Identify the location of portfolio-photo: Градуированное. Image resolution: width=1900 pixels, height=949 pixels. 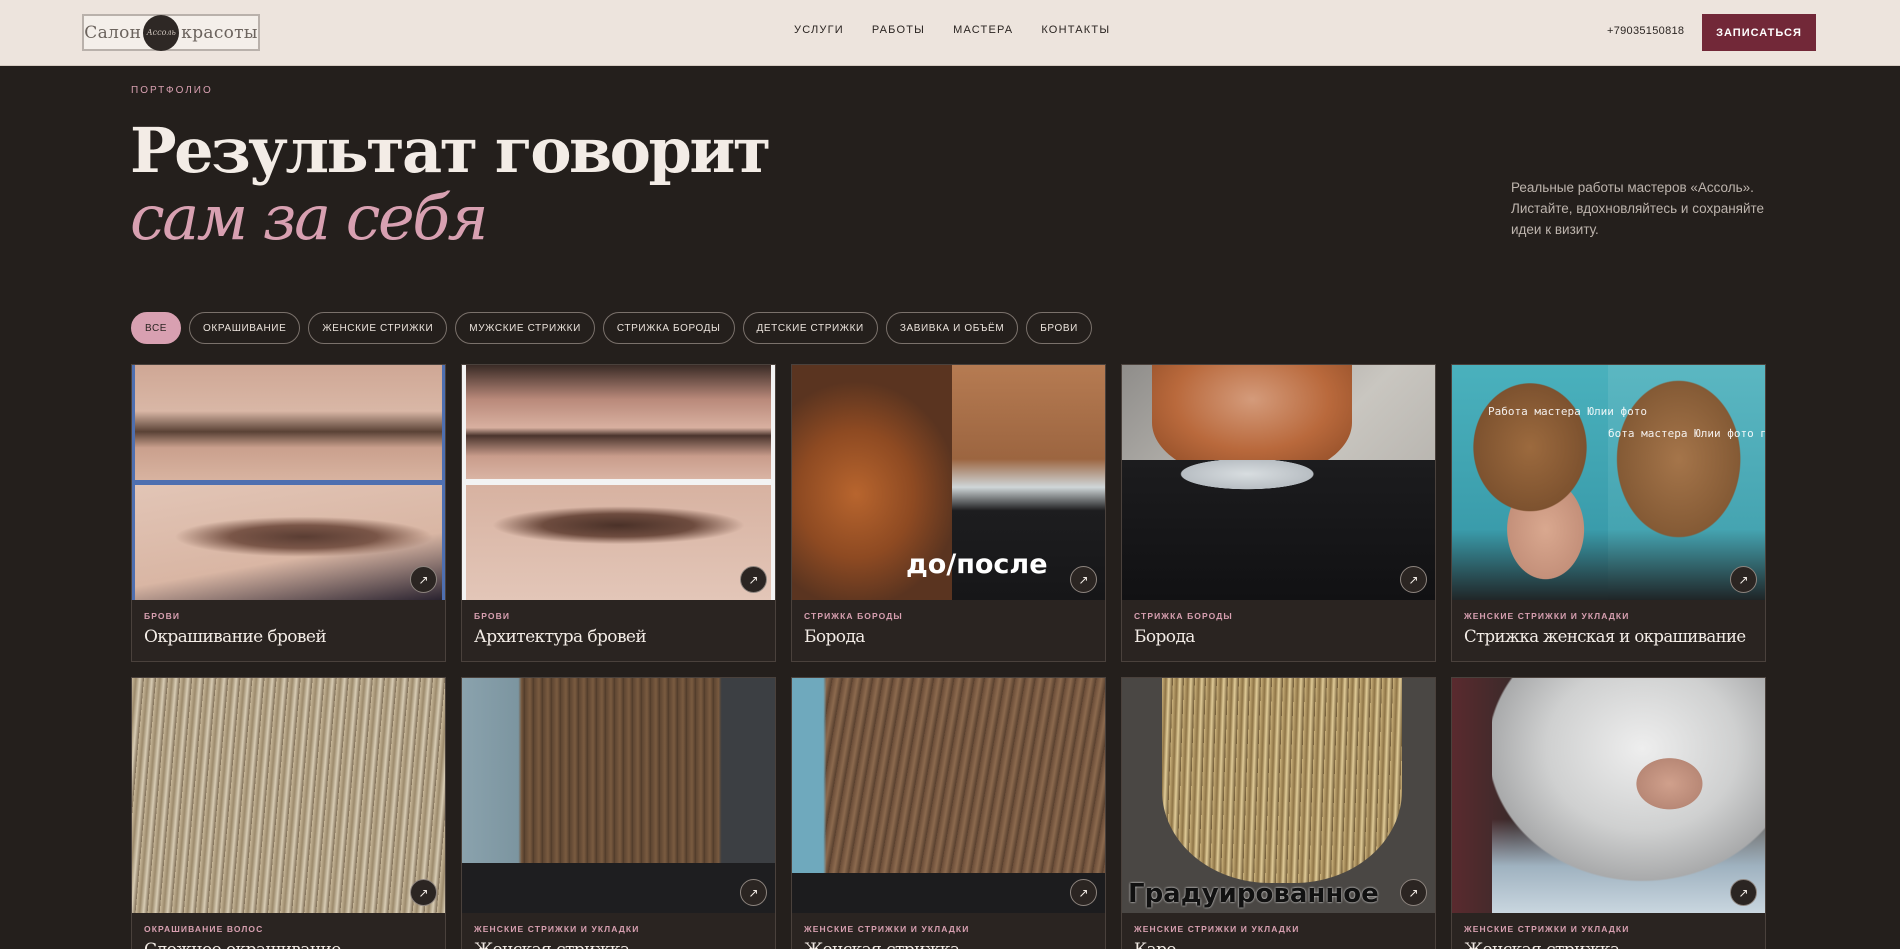
(1278, 795).